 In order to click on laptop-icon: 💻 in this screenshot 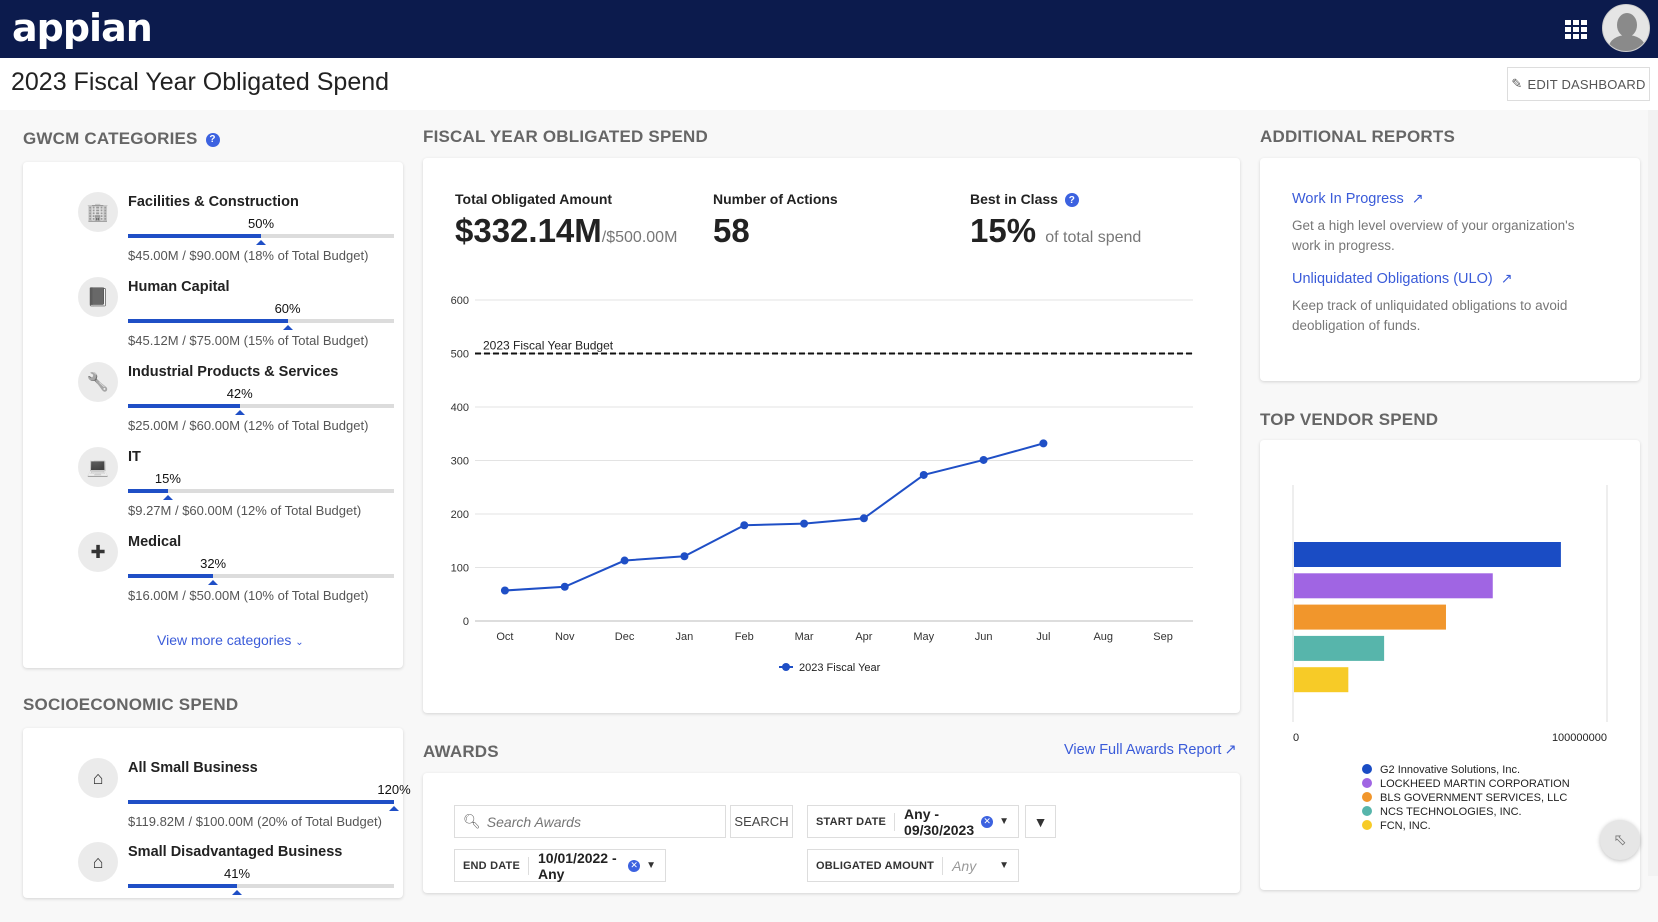, I will do `click(98, 467)`.